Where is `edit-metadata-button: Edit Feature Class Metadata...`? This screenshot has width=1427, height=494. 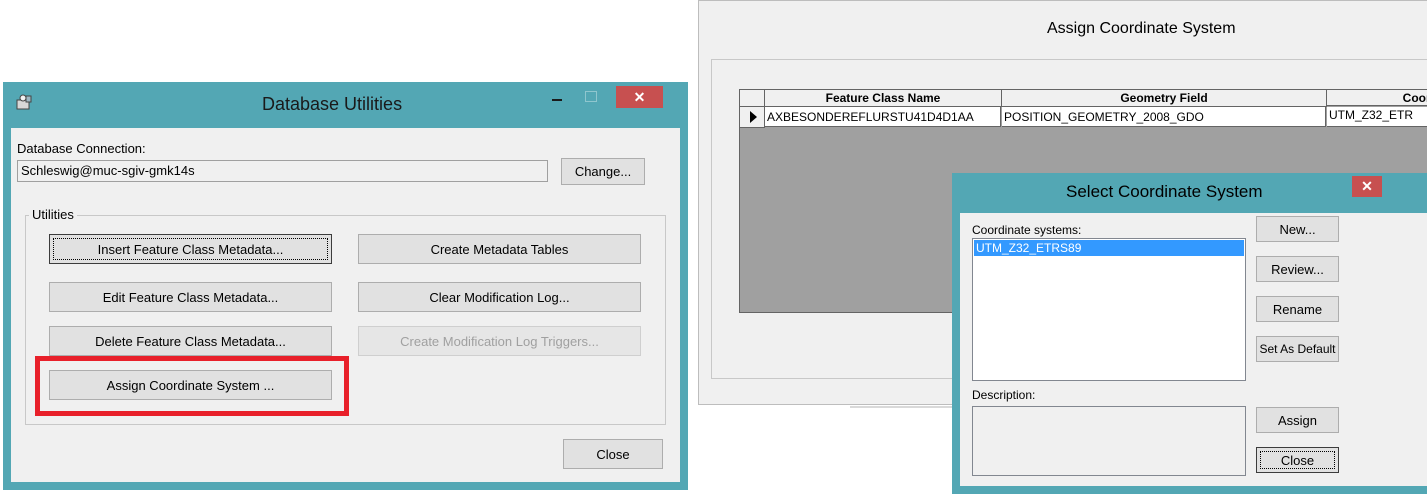 edit-metadata-button: Edit Feature Class Metadata... is located at coordinates (190, 297).